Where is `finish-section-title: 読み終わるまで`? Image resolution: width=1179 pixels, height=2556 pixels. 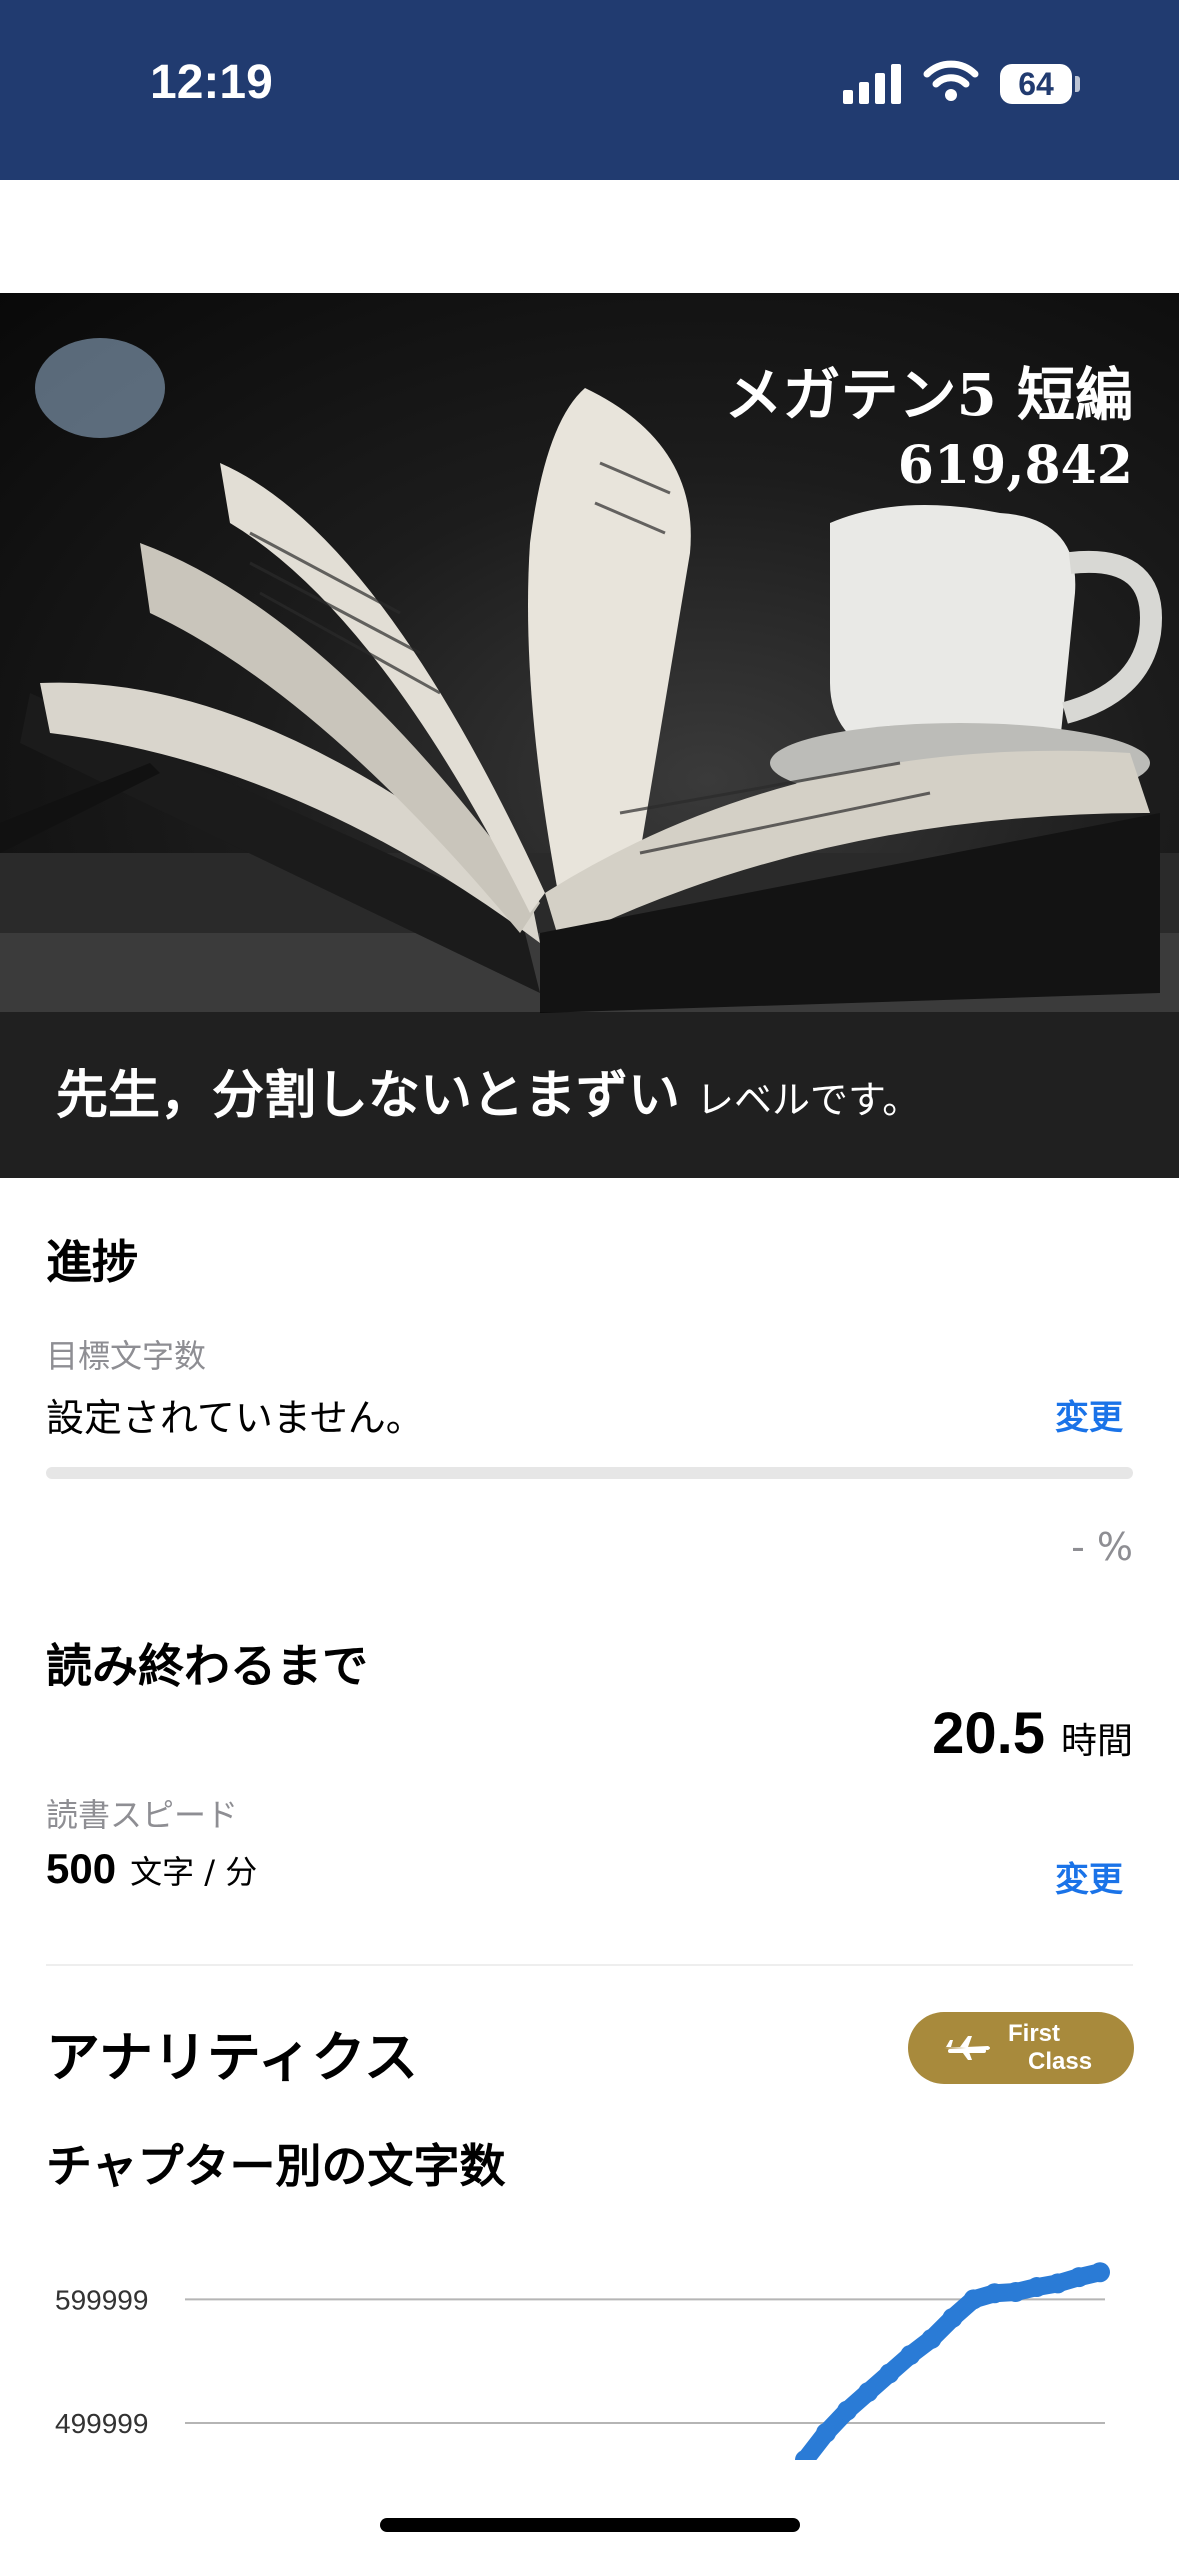 finish-section-title: 読み終わるまで is located at coordinates (207, 1666).